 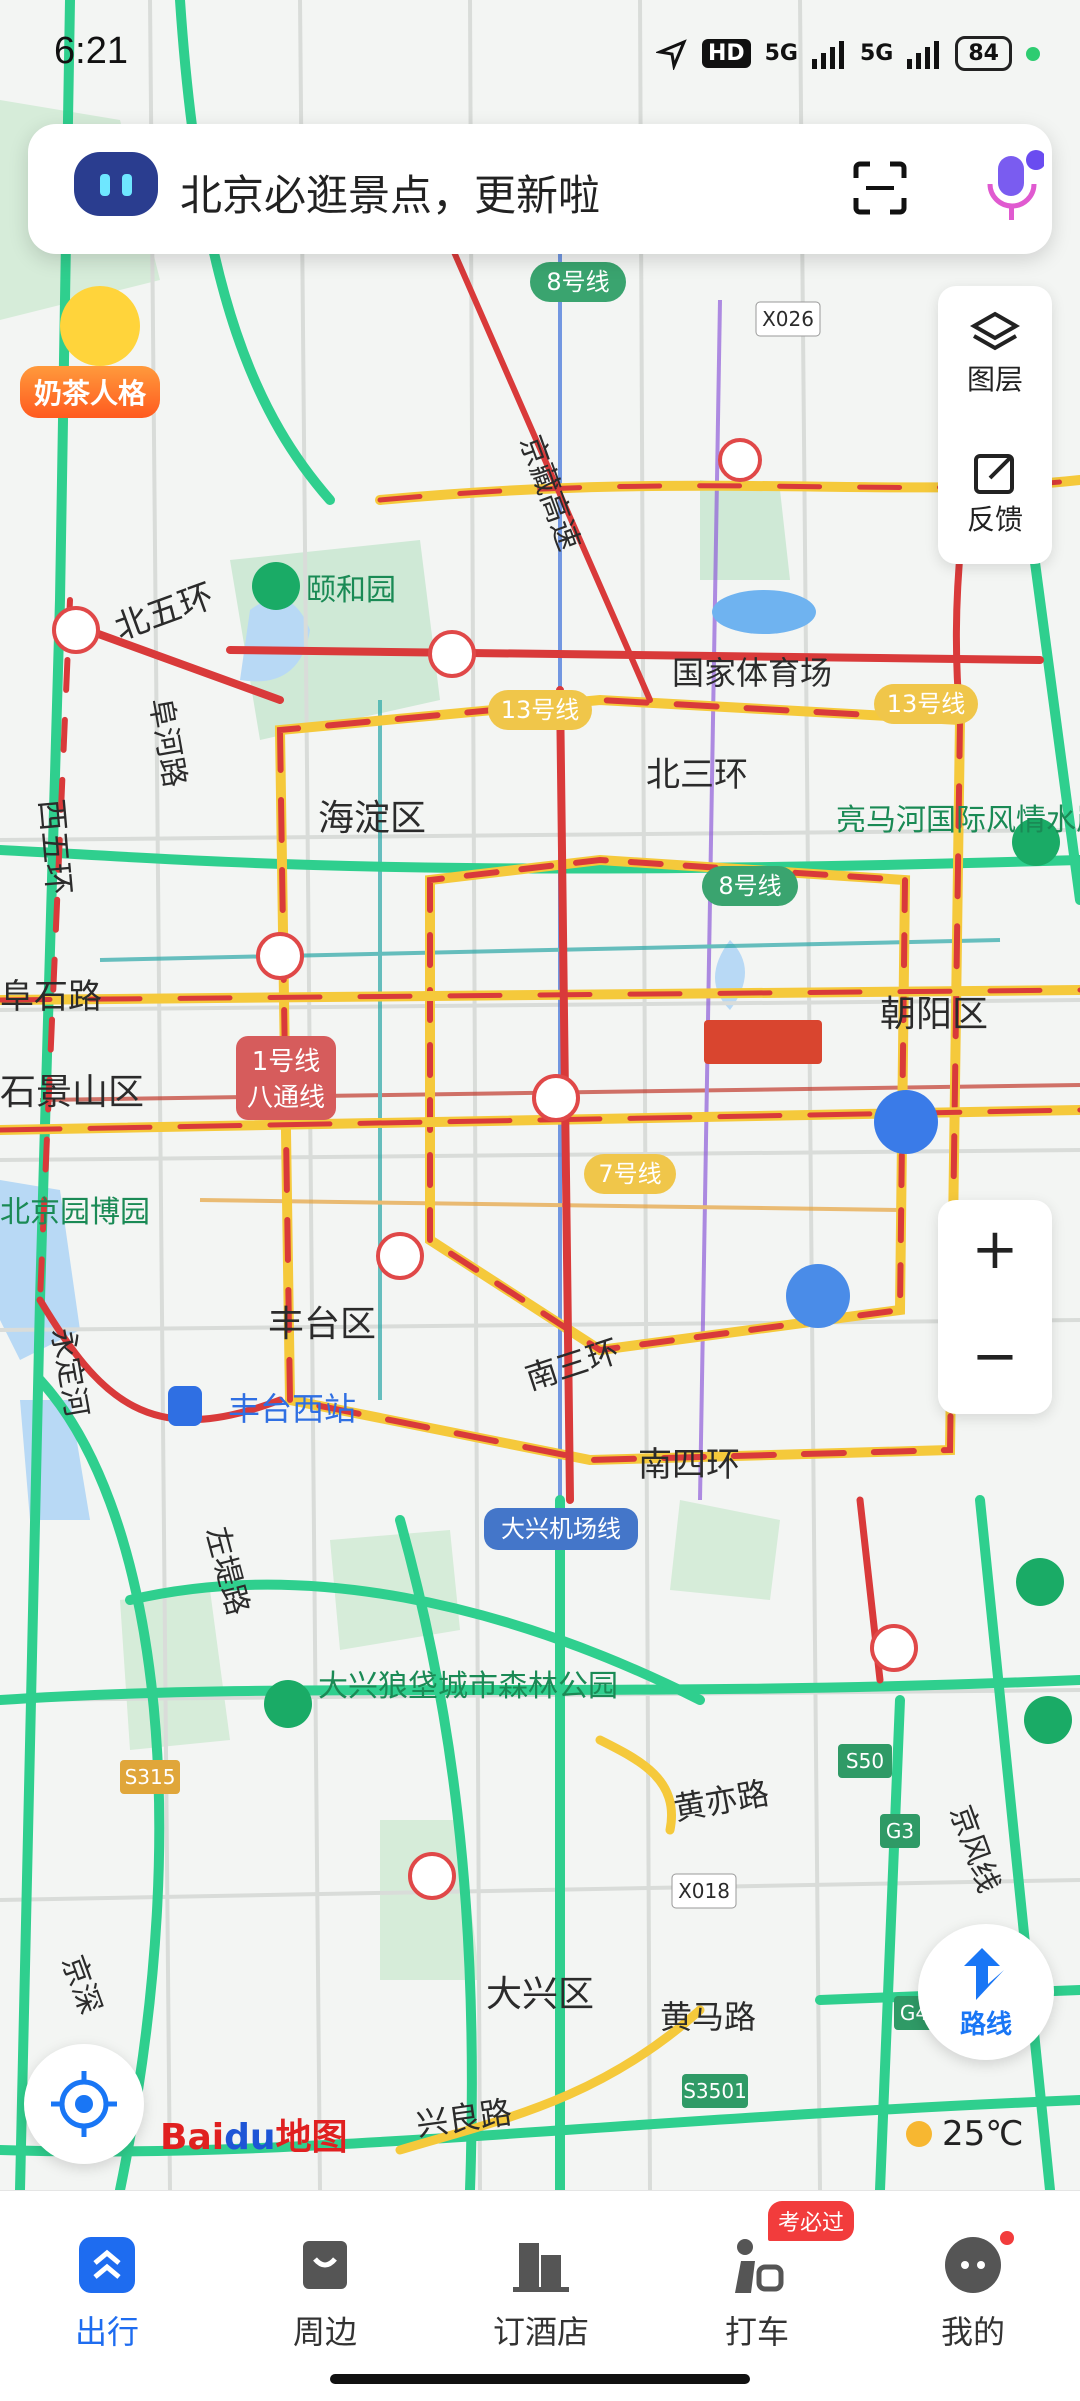 I want to click on layers-button: 图层, so click(x=995, y=351).